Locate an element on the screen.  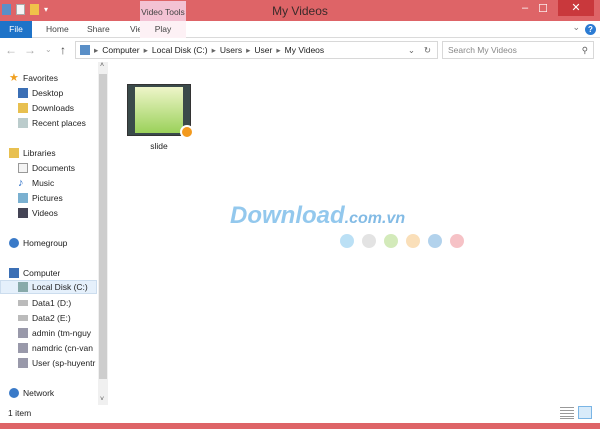
sidebar-item-network-drive: User (sp-huyentr is located at coordinates (58, 363).